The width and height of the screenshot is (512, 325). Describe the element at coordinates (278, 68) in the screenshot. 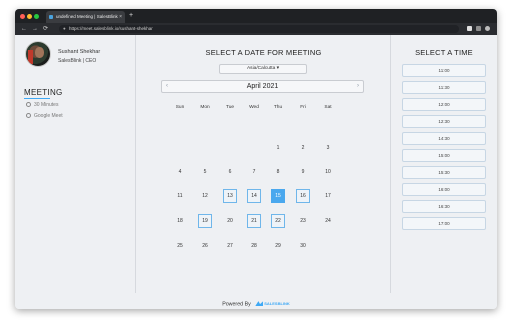

I see `chevron-down-icon: ▾` at that location.